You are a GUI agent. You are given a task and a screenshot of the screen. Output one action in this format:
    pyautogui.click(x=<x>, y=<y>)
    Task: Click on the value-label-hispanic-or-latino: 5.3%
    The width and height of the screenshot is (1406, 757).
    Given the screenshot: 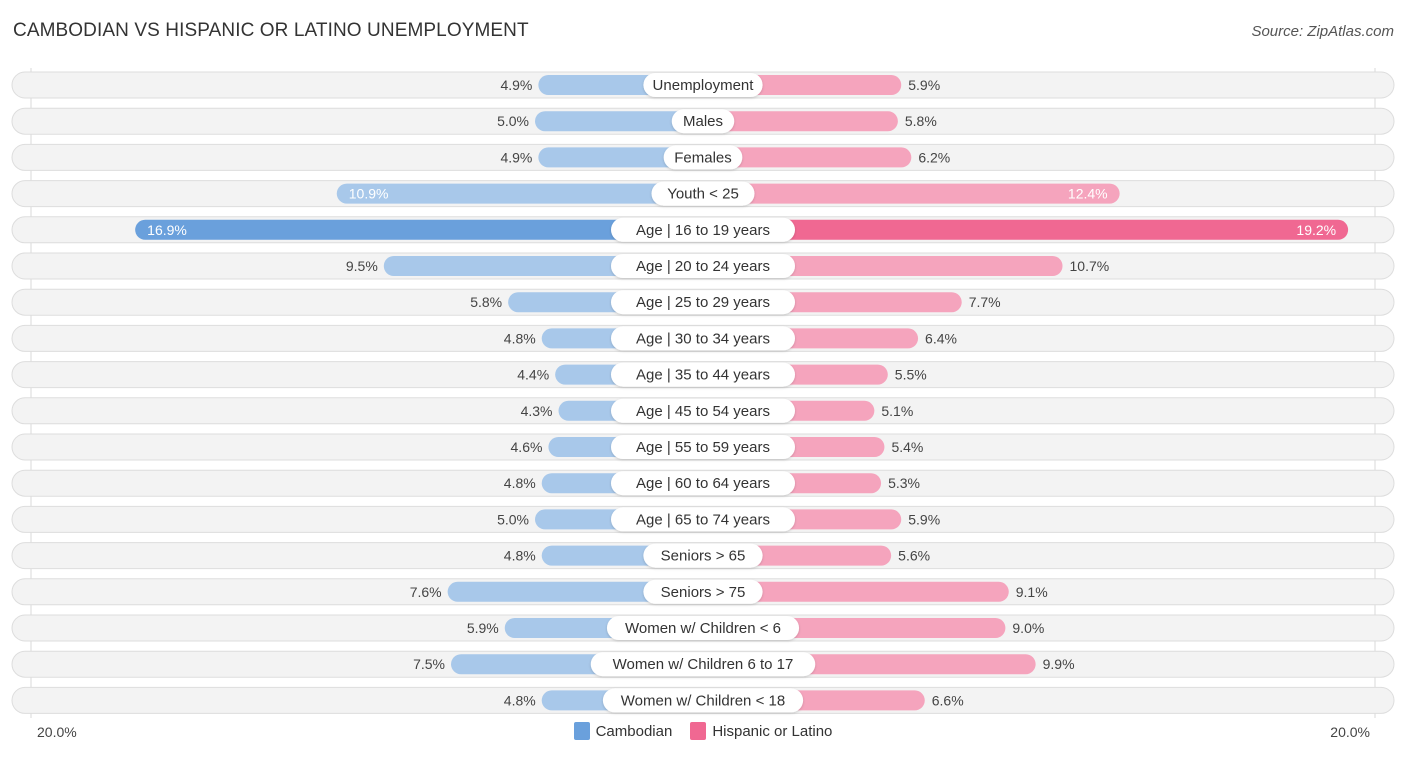 What is the action you would take?
    pyautogui.click(x=904, y=483)
    